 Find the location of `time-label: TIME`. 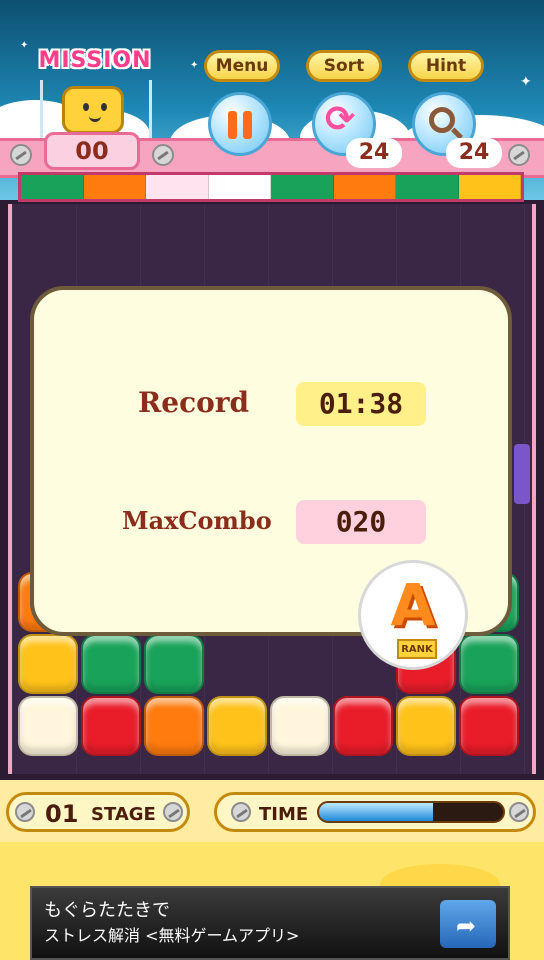

time-label: TIME is located at coordinates (284, 814).